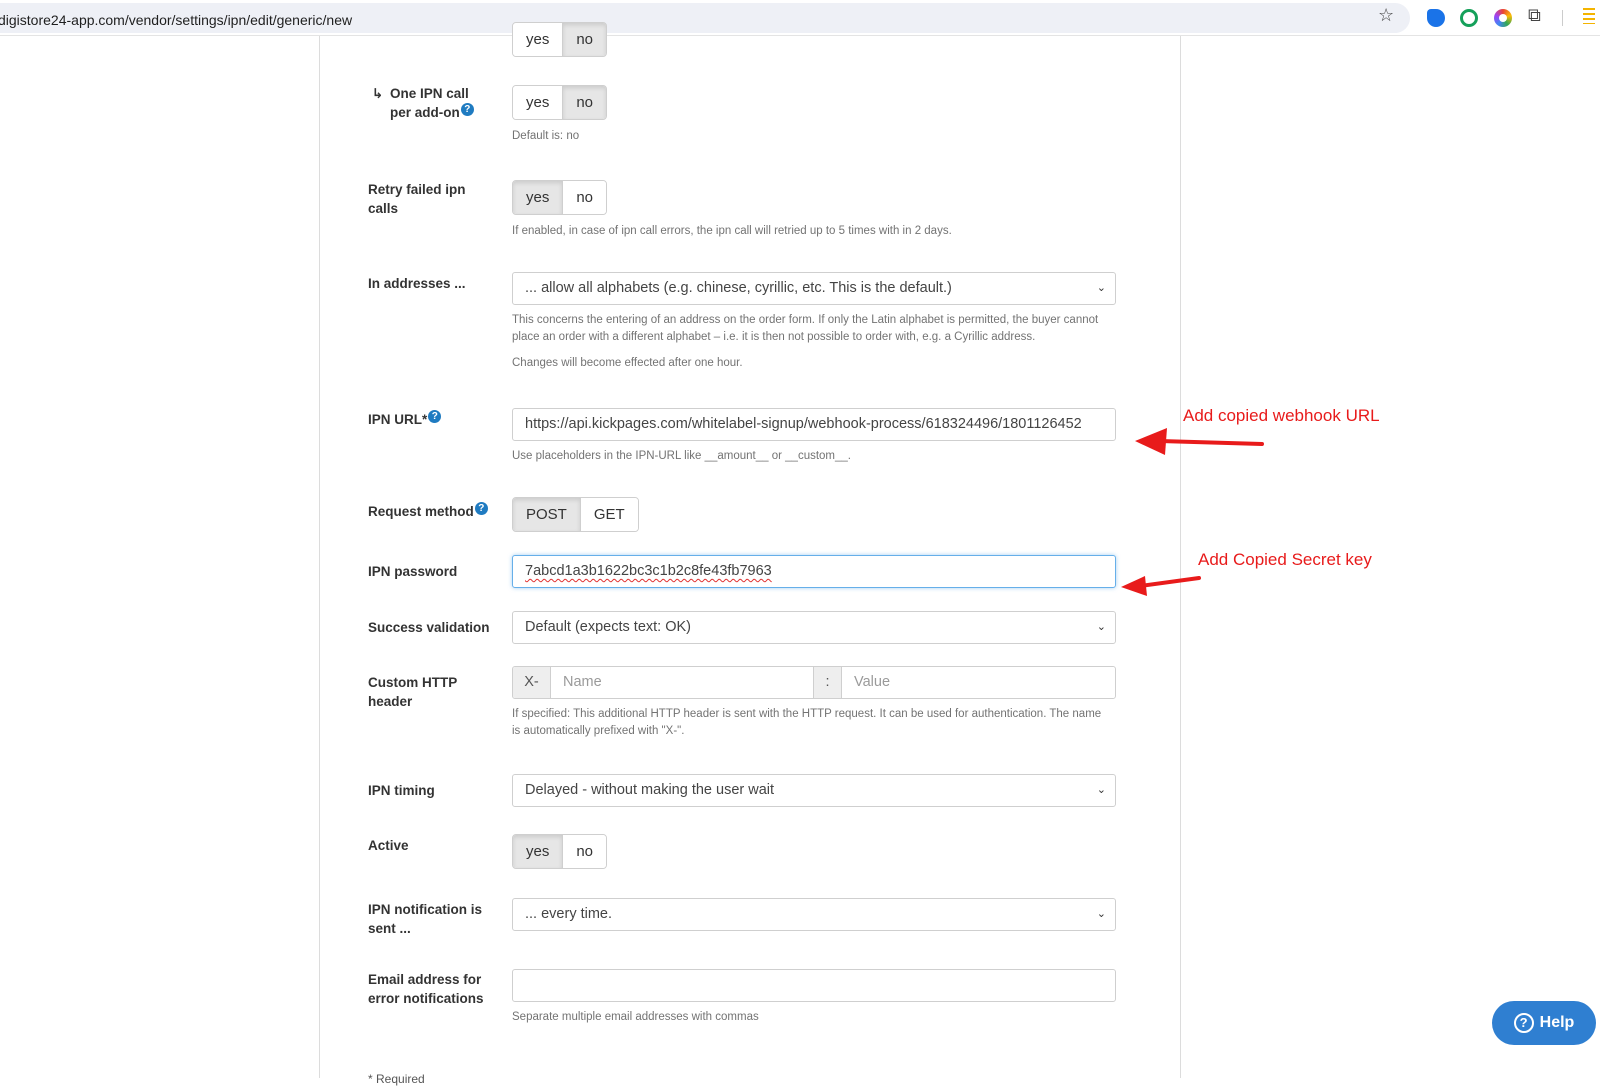  I want to click on arrow-secret-line, so click(1169, 582).